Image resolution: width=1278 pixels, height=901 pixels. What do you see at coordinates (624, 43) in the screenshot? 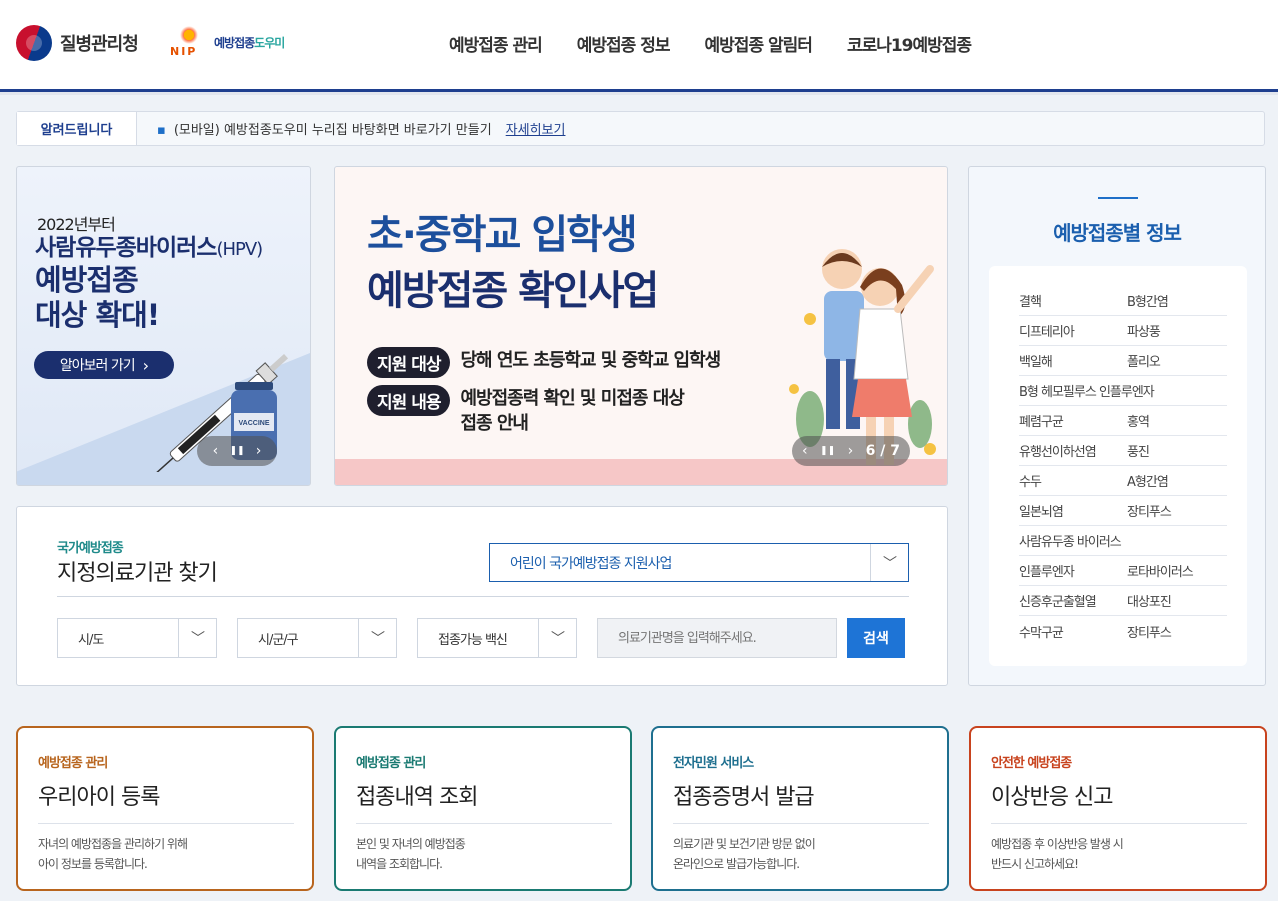
I see `nav-vaccination-info: 예방접종 정보` at bounding box center [624, 43].